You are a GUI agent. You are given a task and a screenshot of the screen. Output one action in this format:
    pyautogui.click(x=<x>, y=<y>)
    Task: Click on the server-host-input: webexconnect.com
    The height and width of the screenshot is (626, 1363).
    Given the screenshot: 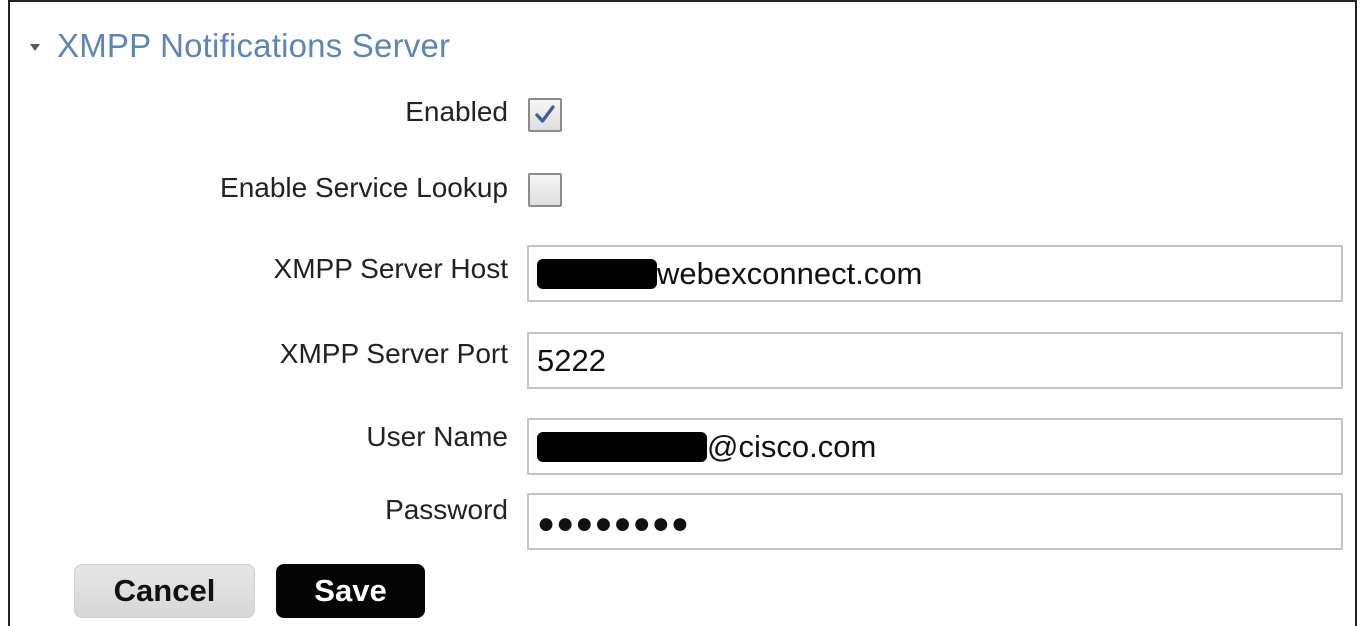 What is the action you would take?
    pyautogui.click(x=935, y=273)
    